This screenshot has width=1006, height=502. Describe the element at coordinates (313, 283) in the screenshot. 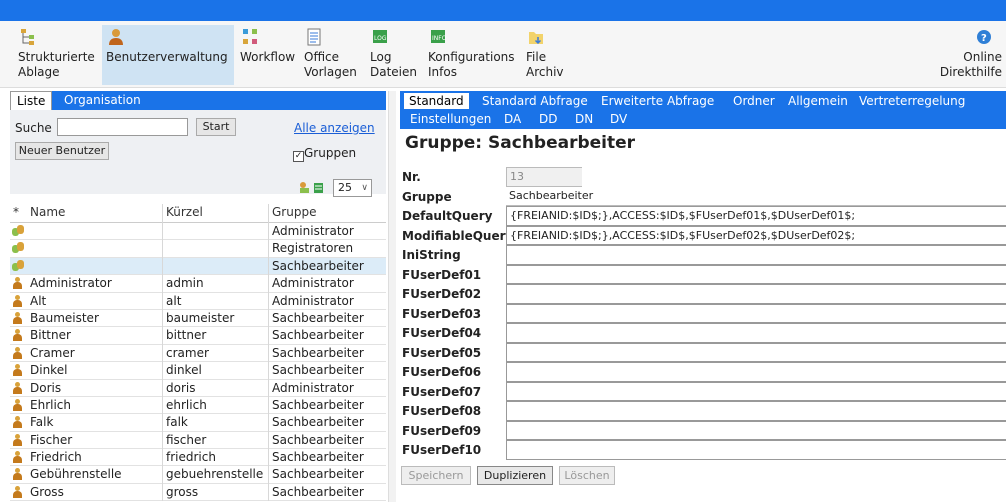

I see `cell-gruppe: Administrator` at that location.